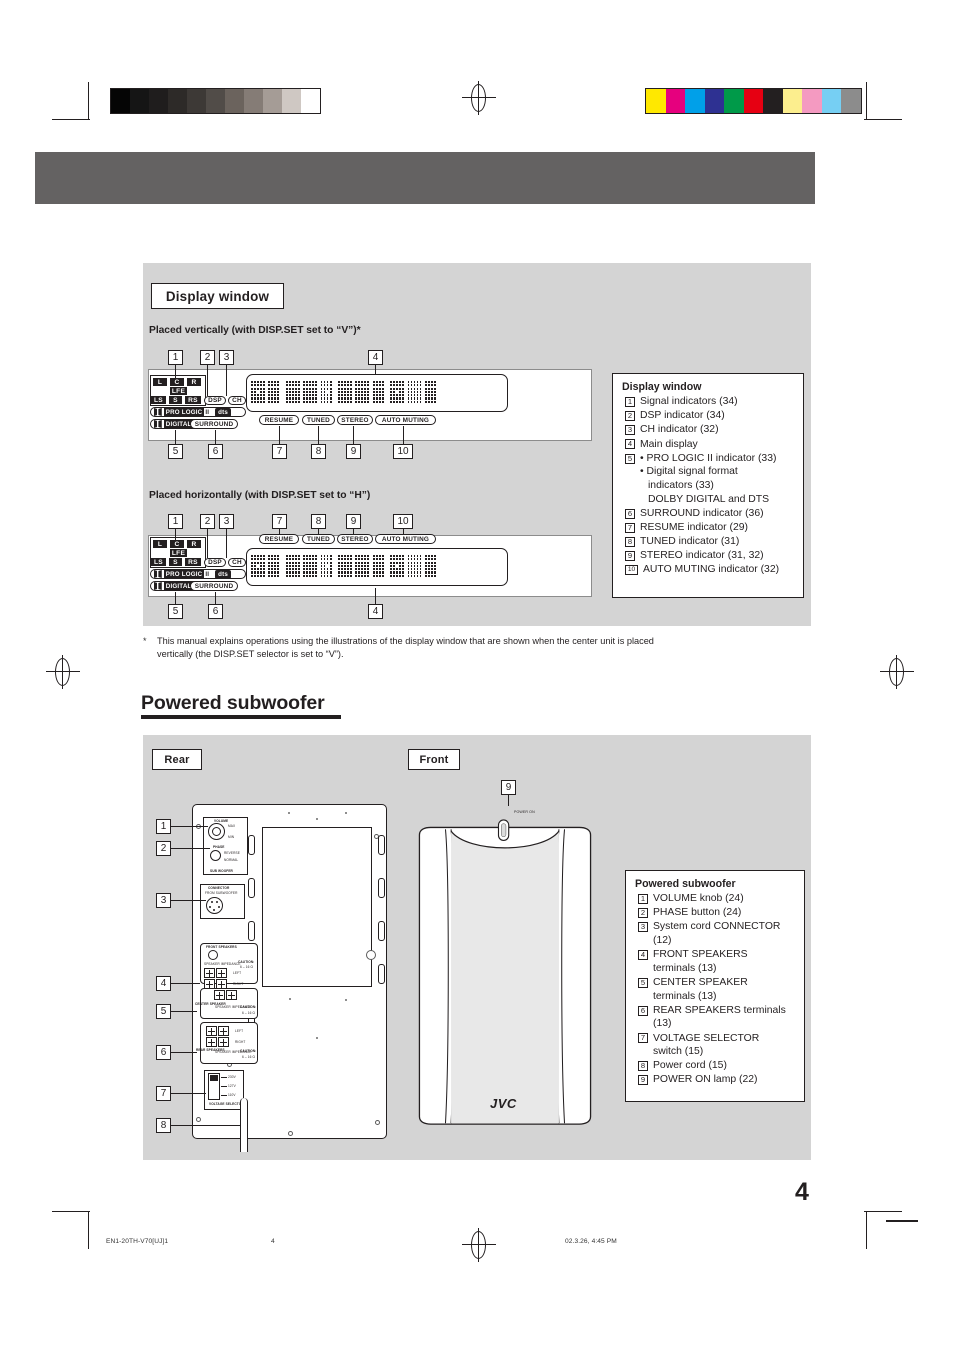 The width and height of the screenshot is (954, 1352). Describe the element at coordinates (591, 1241) in the screenshot. I see `footer-timestamp: 02.3.26, 4:45 PM` at that location.